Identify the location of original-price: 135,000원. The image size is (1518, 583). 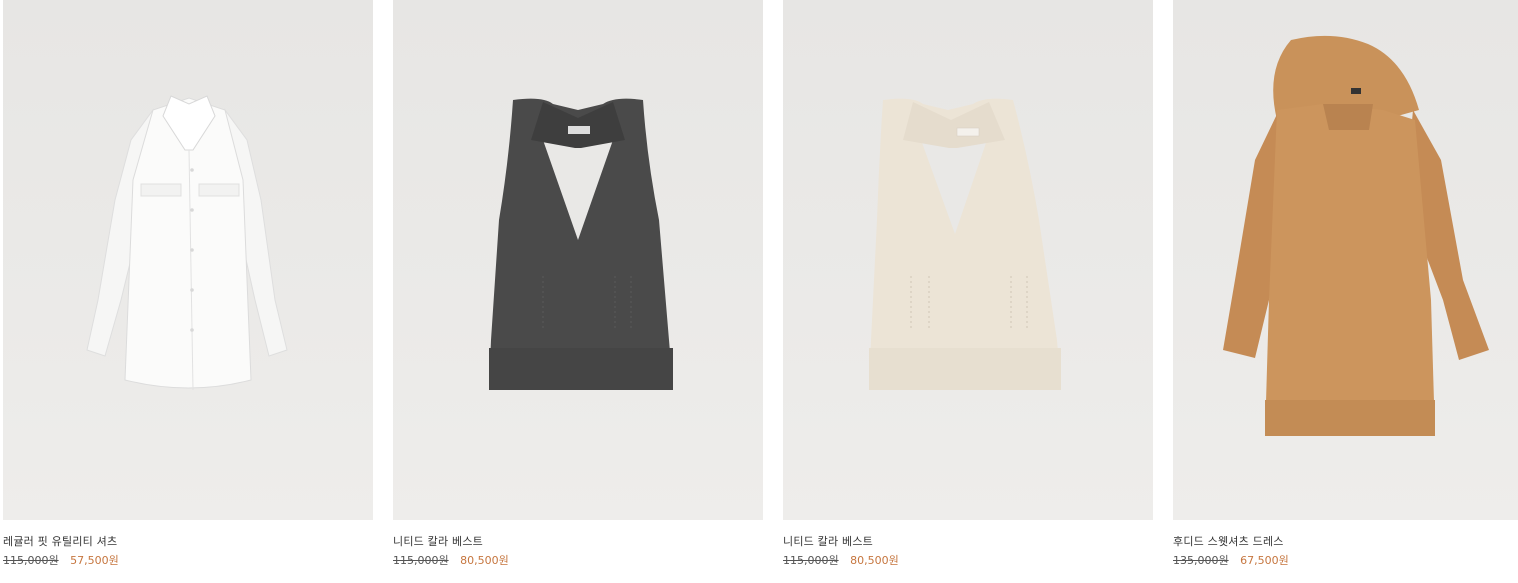
(1201, 560).